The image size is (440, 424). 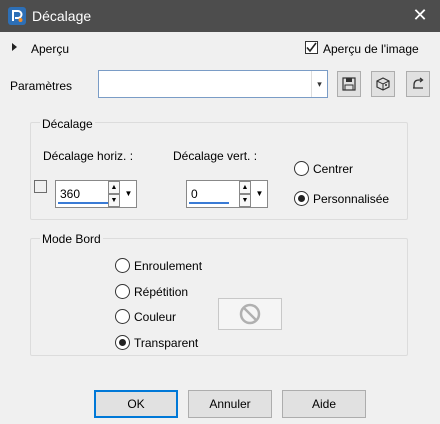 What do you see at coordinates (209, 203) in the screenshot?
I see `vert-offset-slider` at bounding box center [209, 203].